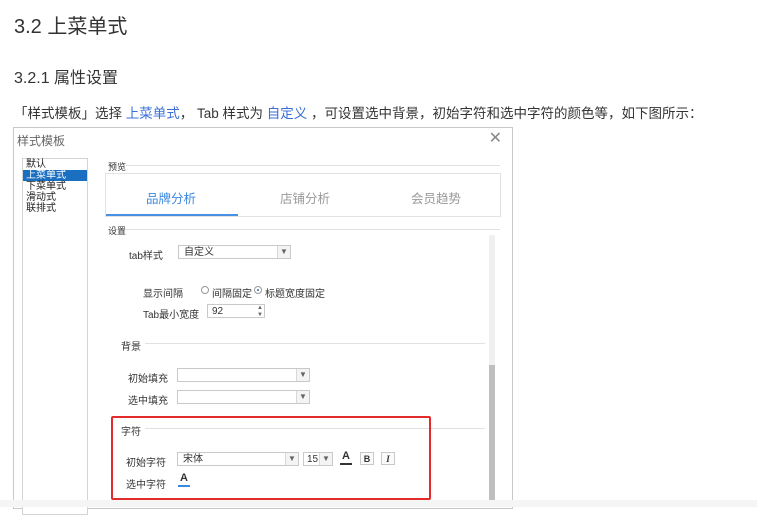 Image resolution: width=757 pixels, height=515 pixels. I want to click on close-icon: ✕, so click(495, 138).